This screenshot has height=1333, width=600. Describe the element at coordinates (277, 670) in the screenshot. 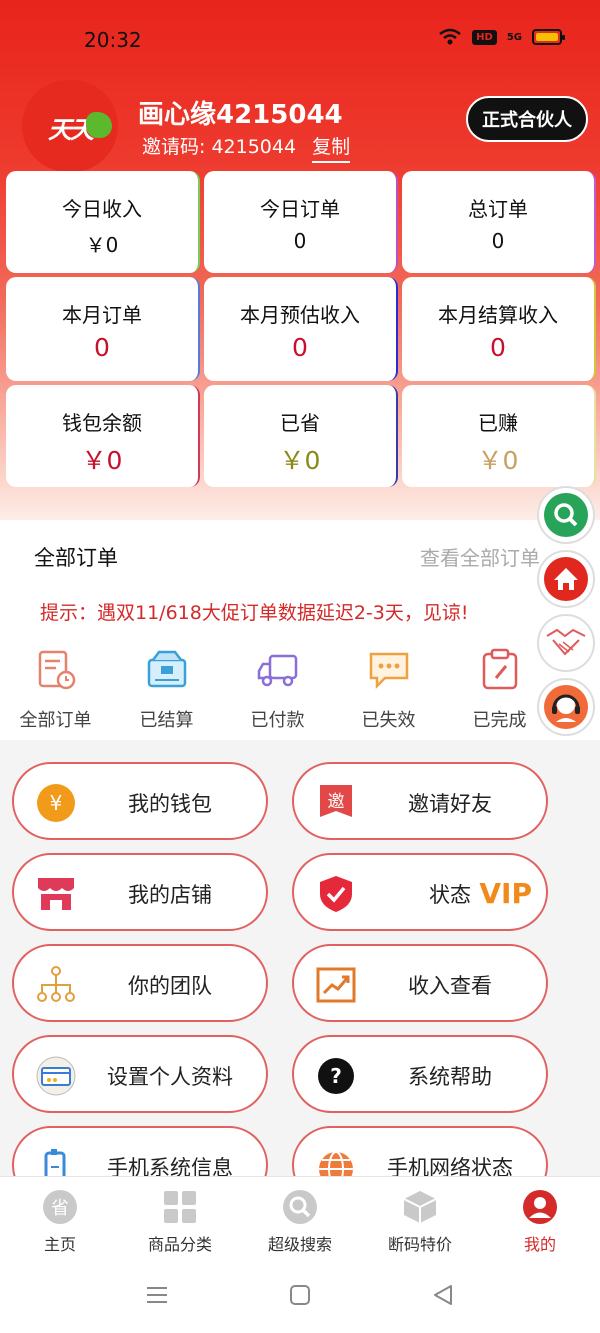

I see `delivery-truck-icon` at that location.